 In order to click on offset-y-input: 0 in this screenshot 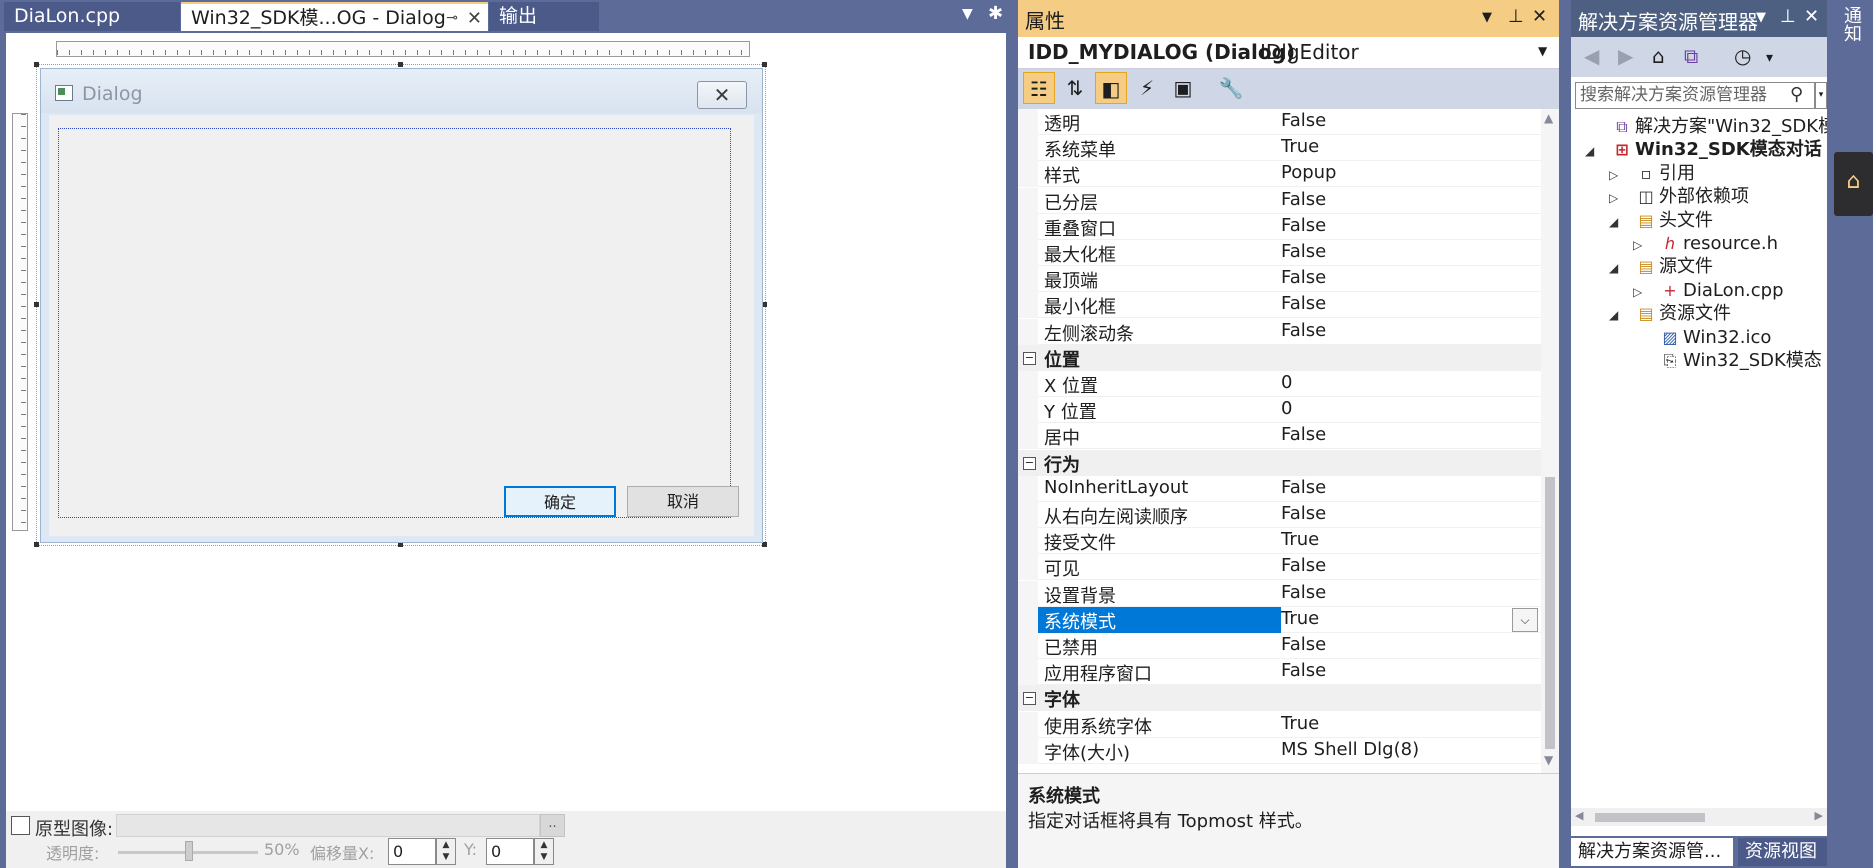, I will do `click(510, 851)`.